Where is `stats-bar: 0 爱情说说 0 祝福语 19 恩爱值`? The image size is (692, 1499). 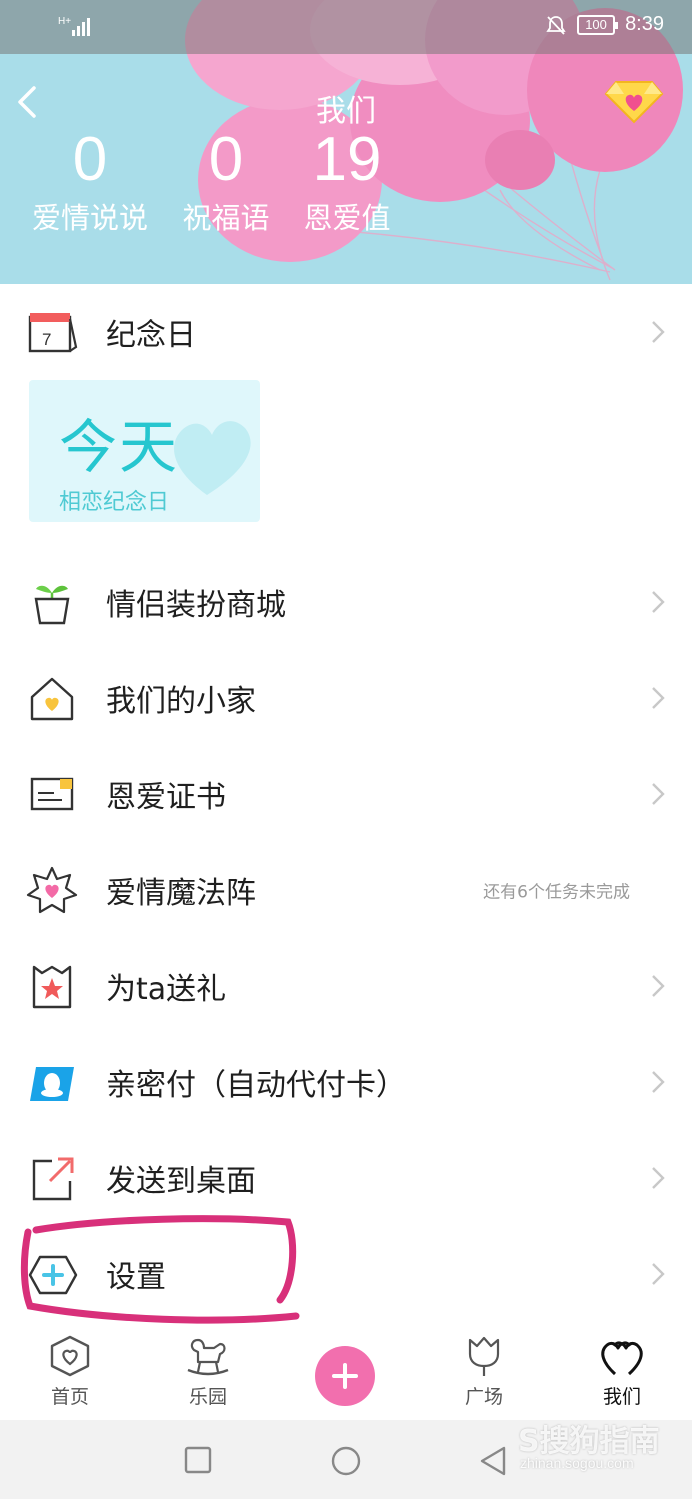 stats-bar: 0 爱情说说 0 祝福语 19 恩爱值 is located at coordinates (346, 189).